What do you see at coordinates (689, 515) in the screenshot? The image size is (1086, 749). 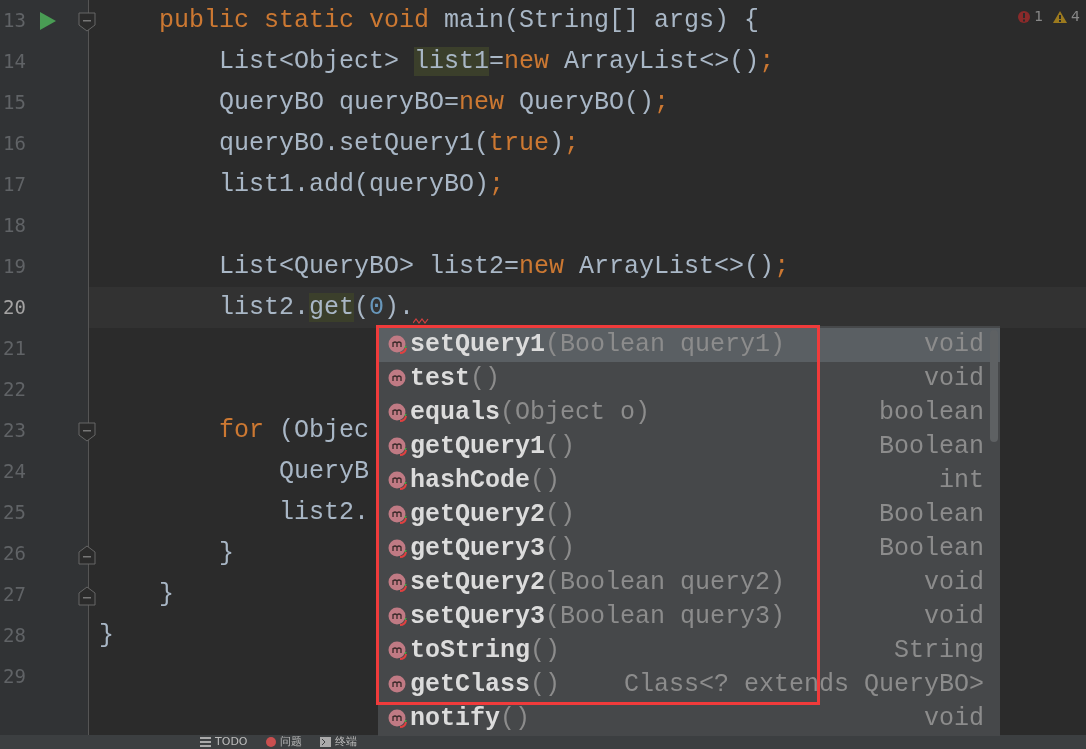 I see `completion-item: getQuery2() Boolean` at bounding box center [689, 515].